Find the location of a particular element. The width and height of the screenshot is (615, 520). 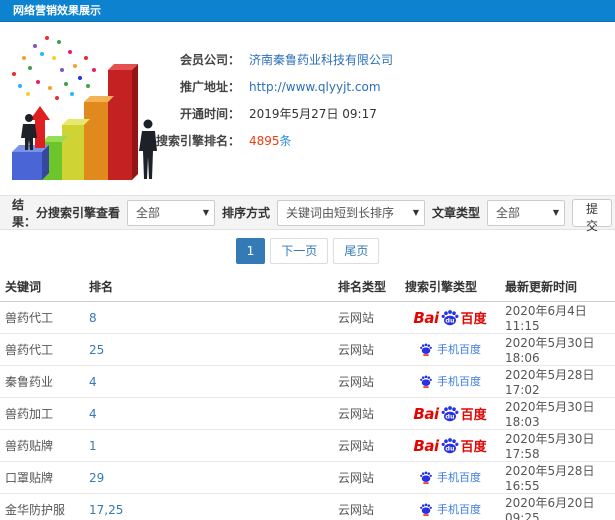

page-button-next: 下一页 is located at coordinates (299, 251).